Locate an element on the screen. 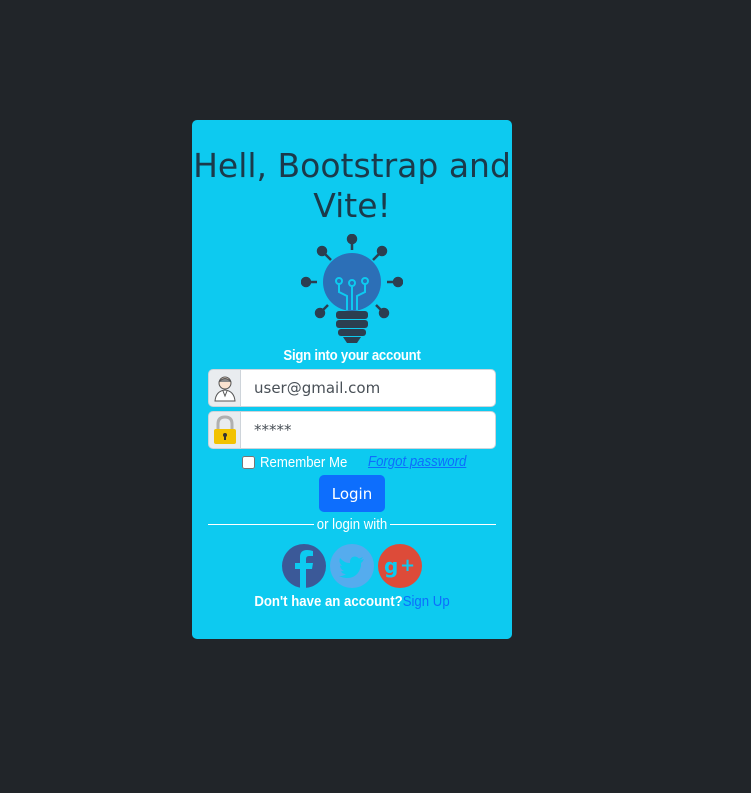 The image size is (751, 793). email-field is located at coordinates (368, 388).